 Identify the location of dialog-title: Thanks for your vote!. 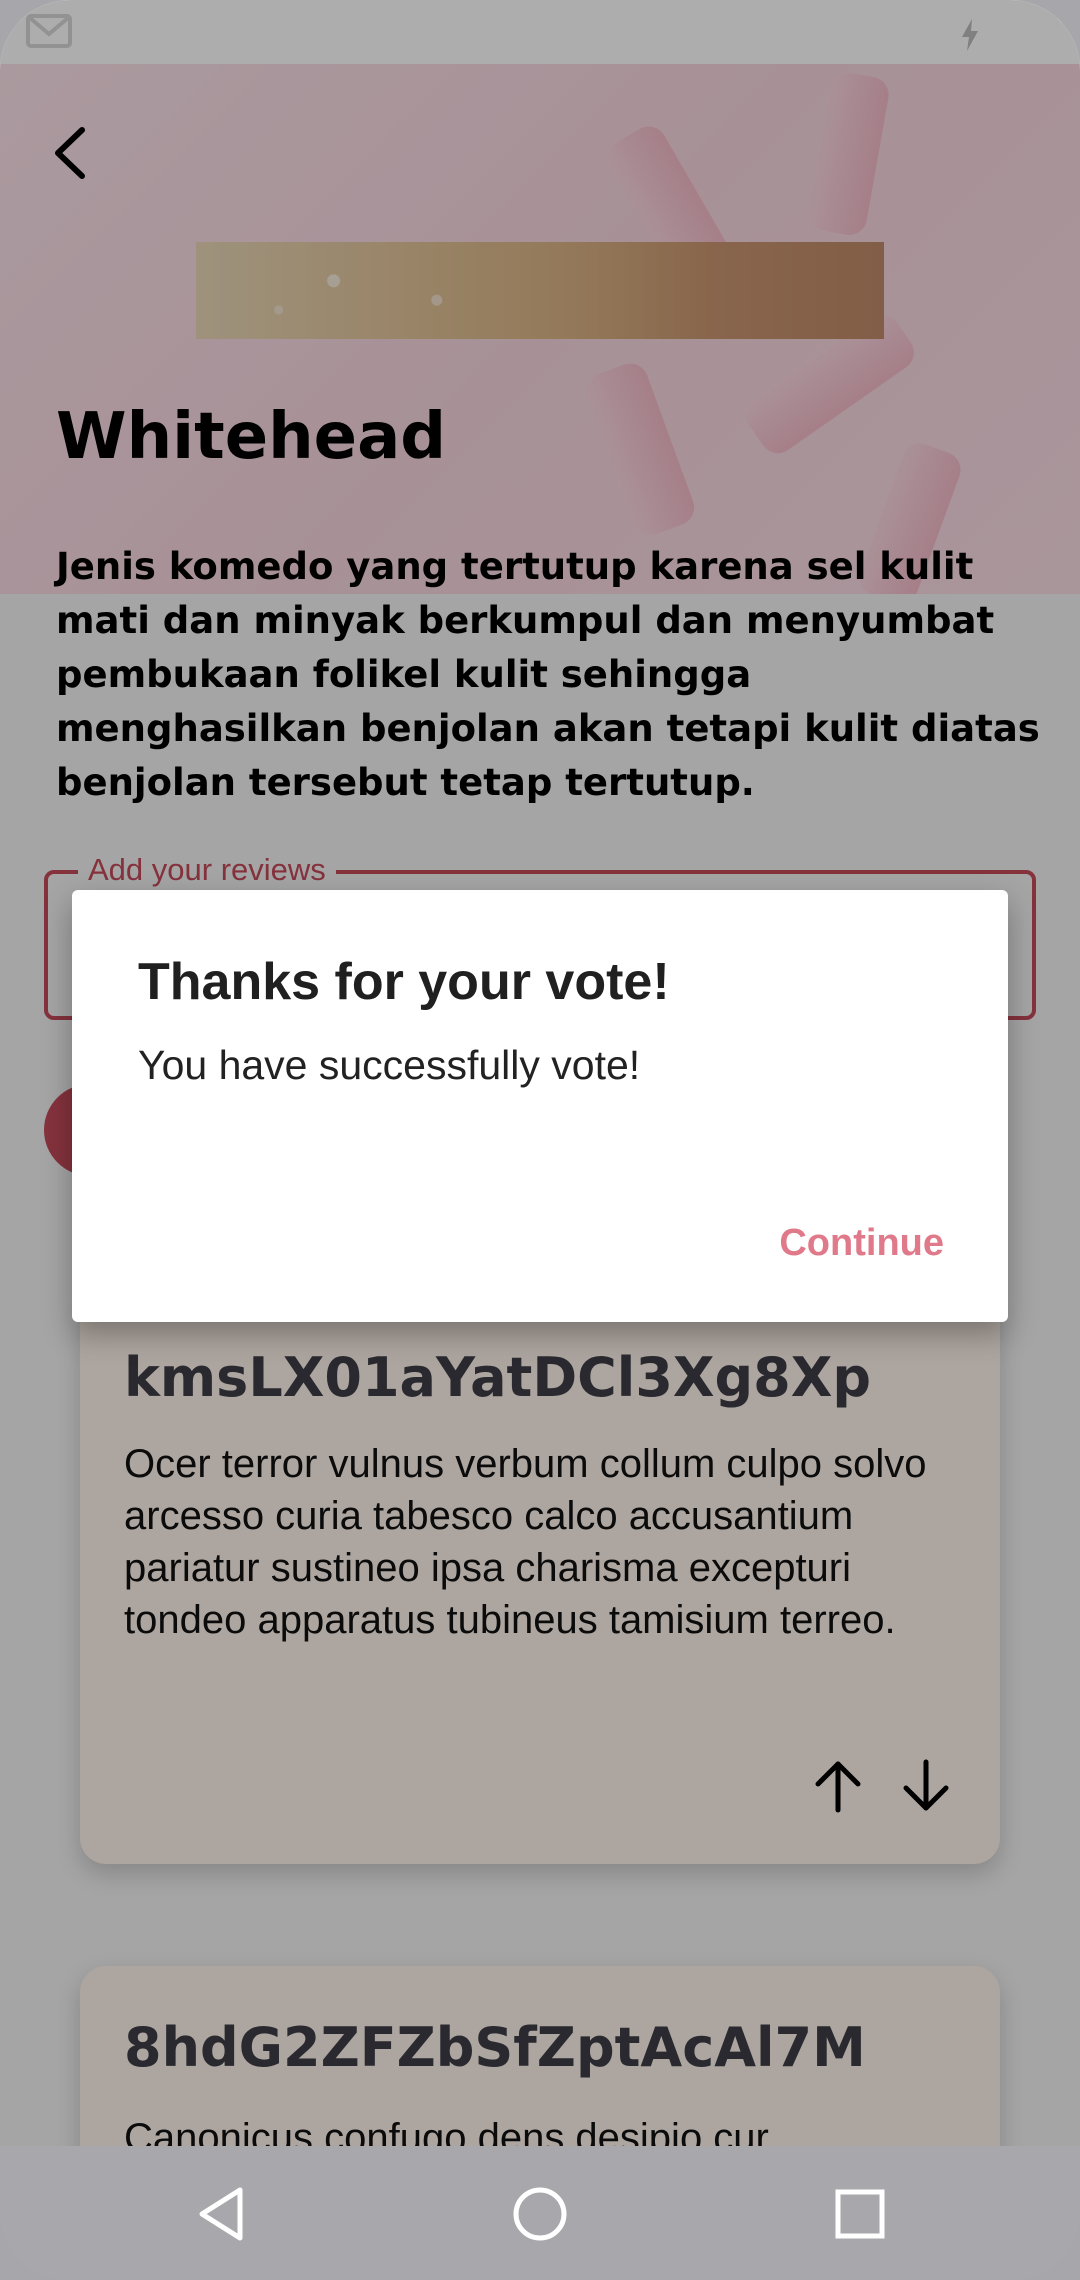
(404, 982).